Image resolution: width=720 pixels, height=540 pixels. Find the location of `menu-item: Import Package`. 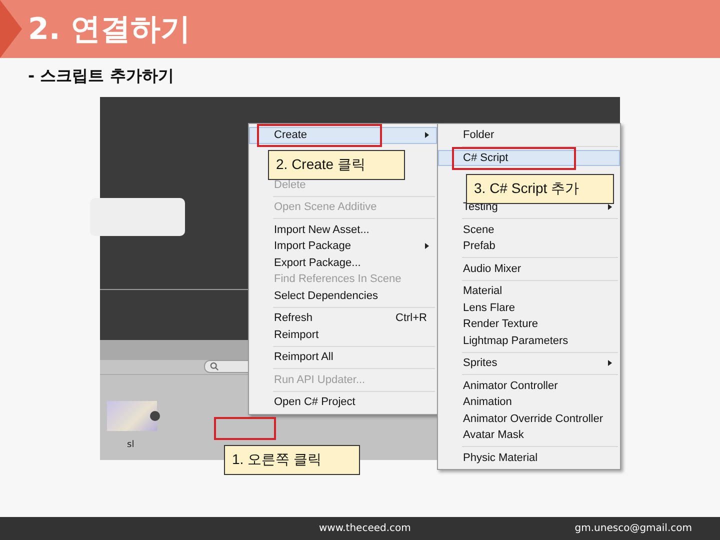

menu-item: Import Package is located at coordinates (343, 246).